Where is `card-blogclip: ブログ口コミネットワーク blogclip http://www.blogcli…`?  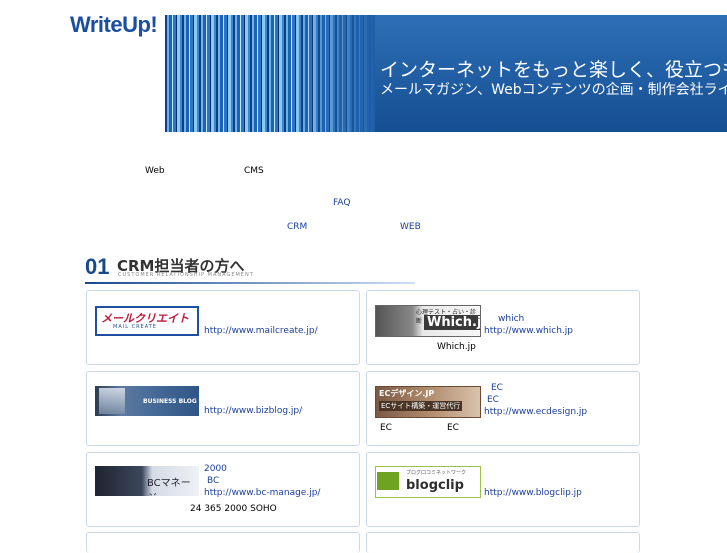
card-blogclip: ブログ口コミネットワーク blogclip http://www.blogcli… is located at coordinates (503, 489).